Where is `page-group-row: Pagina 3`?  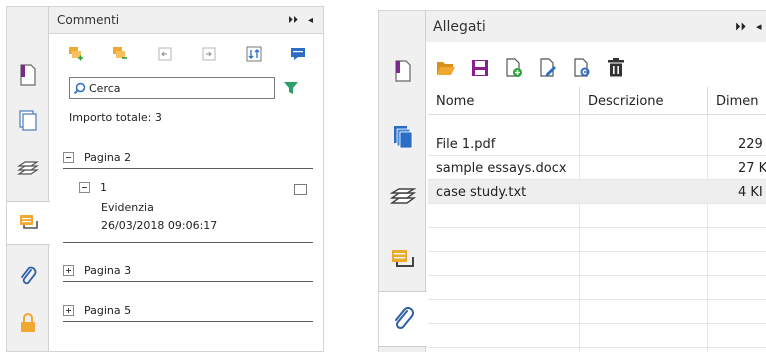
page-group-row: Pagina 3 is located at coordinates (188, 270).